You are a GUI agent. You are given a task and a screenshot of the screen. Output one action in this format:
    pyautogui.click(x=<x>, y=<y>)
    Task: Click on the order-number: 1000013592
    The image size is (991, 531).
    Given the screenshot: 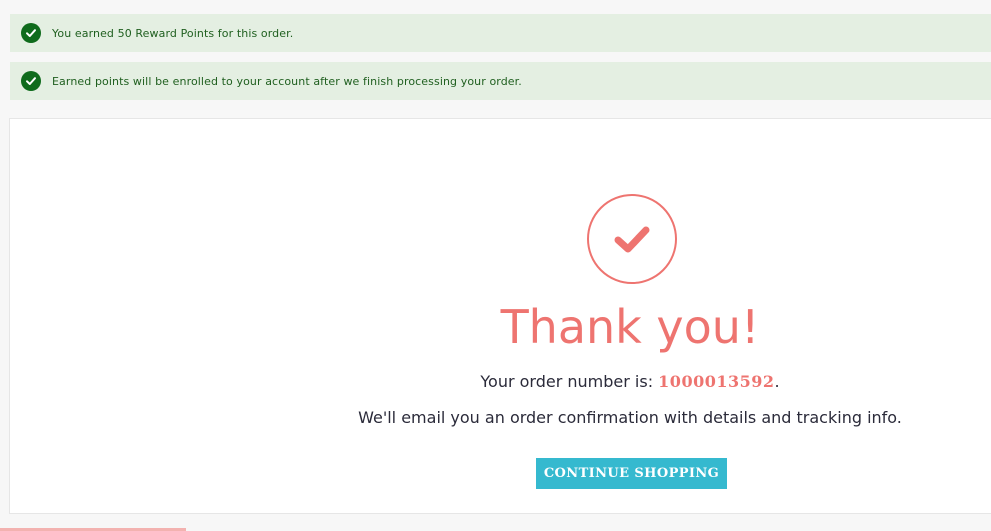 What is the action you would take?
    pyautogui.click(x=716, y=381)
    